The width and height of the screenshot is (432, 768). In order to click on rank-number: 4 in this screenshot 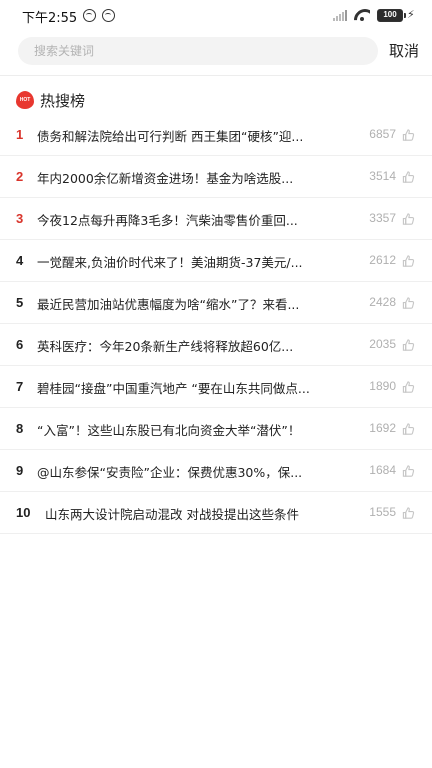, I will do `click(20, 260)`.